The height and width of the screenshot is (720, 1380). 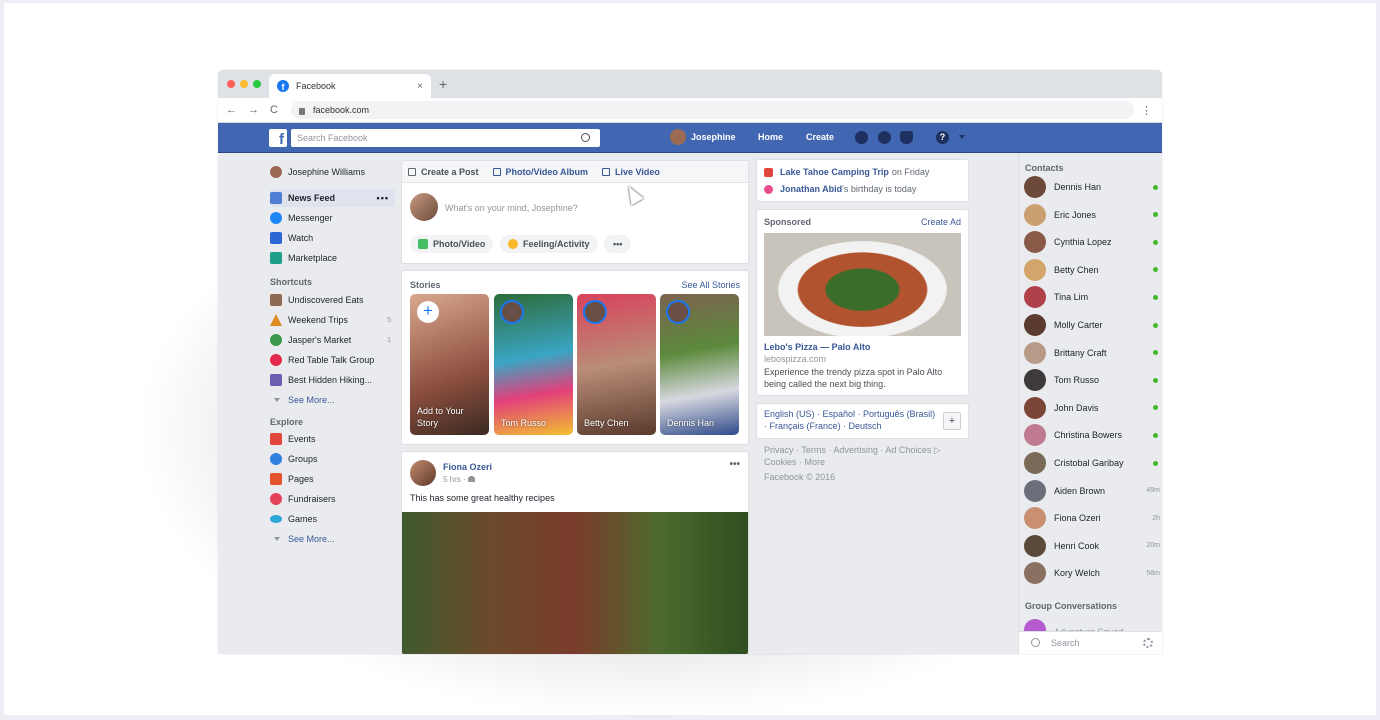 I want to click on profile-link: Josephine Williams, so click(x=332, y=172).